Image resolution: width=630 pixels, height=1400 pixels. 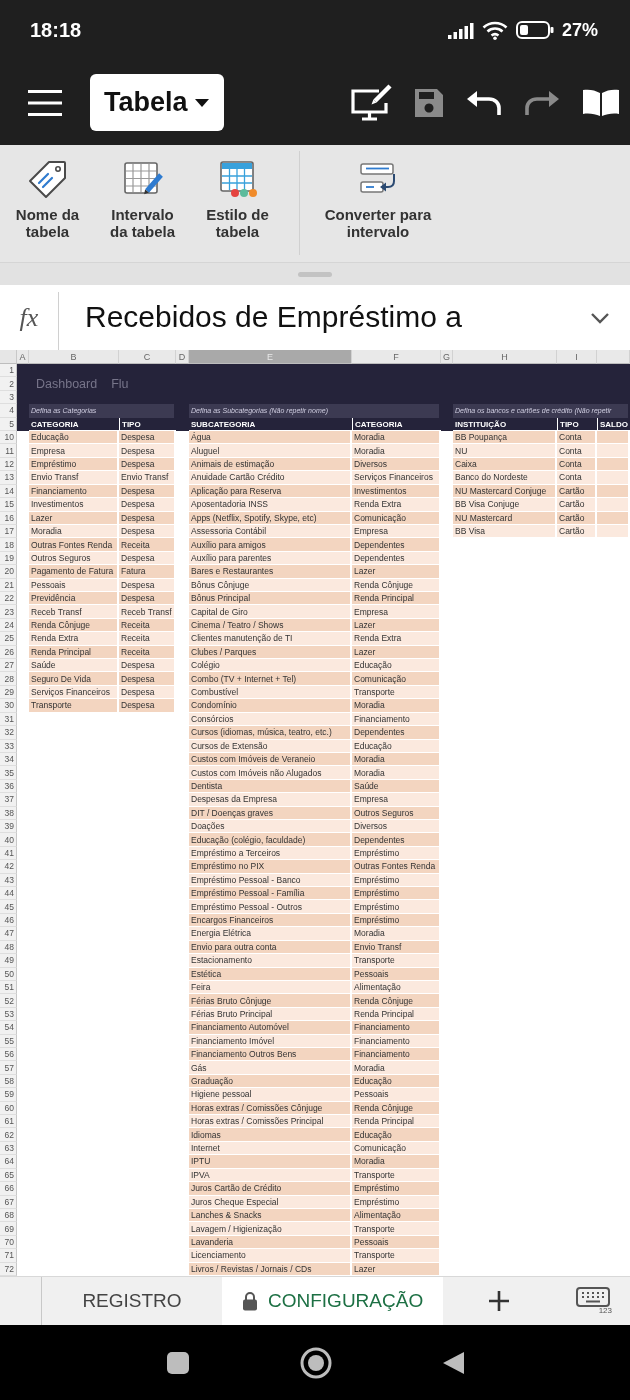 What do you see at coordinates (147, 357) in the screenshot?
I see `column-header: C` at bounding box center [147, 357].